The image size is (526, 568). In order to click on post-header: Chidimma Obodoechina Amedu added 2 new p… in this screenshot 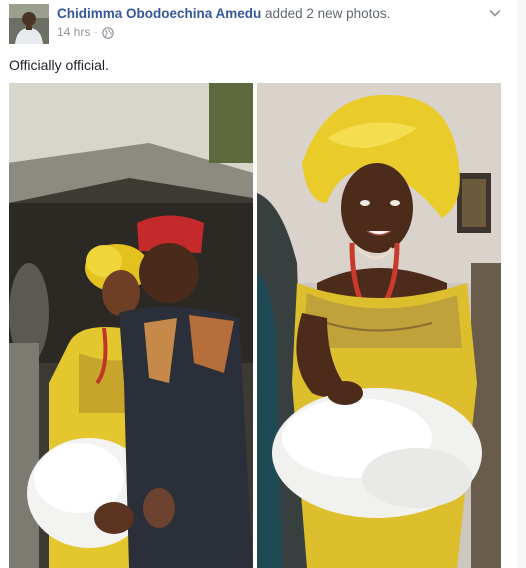, I will do `click(223, 13)`.